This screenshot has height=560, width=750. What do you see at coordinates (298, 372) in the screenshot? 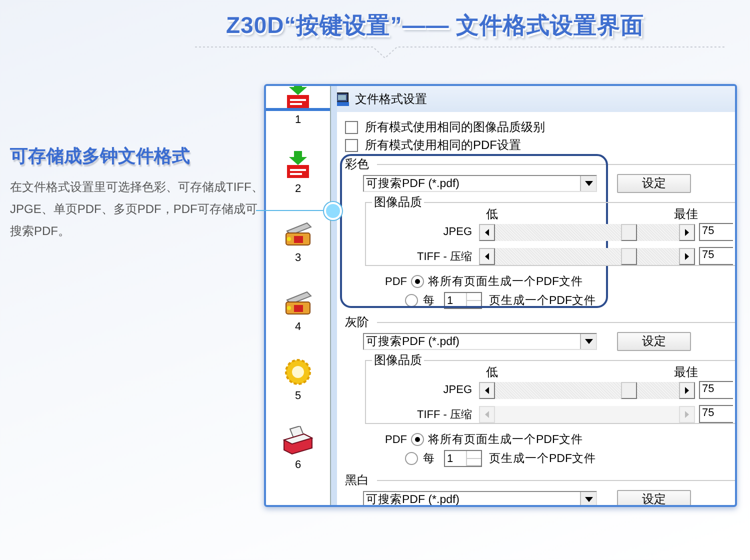
I see `sun-icon` at bounding box center [298, 372].